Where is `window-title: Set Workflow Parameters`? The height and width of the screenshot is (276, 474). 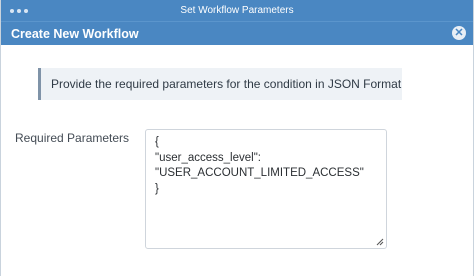 window-title: Set Workflow Parameters is located at coordinates (237, 10).